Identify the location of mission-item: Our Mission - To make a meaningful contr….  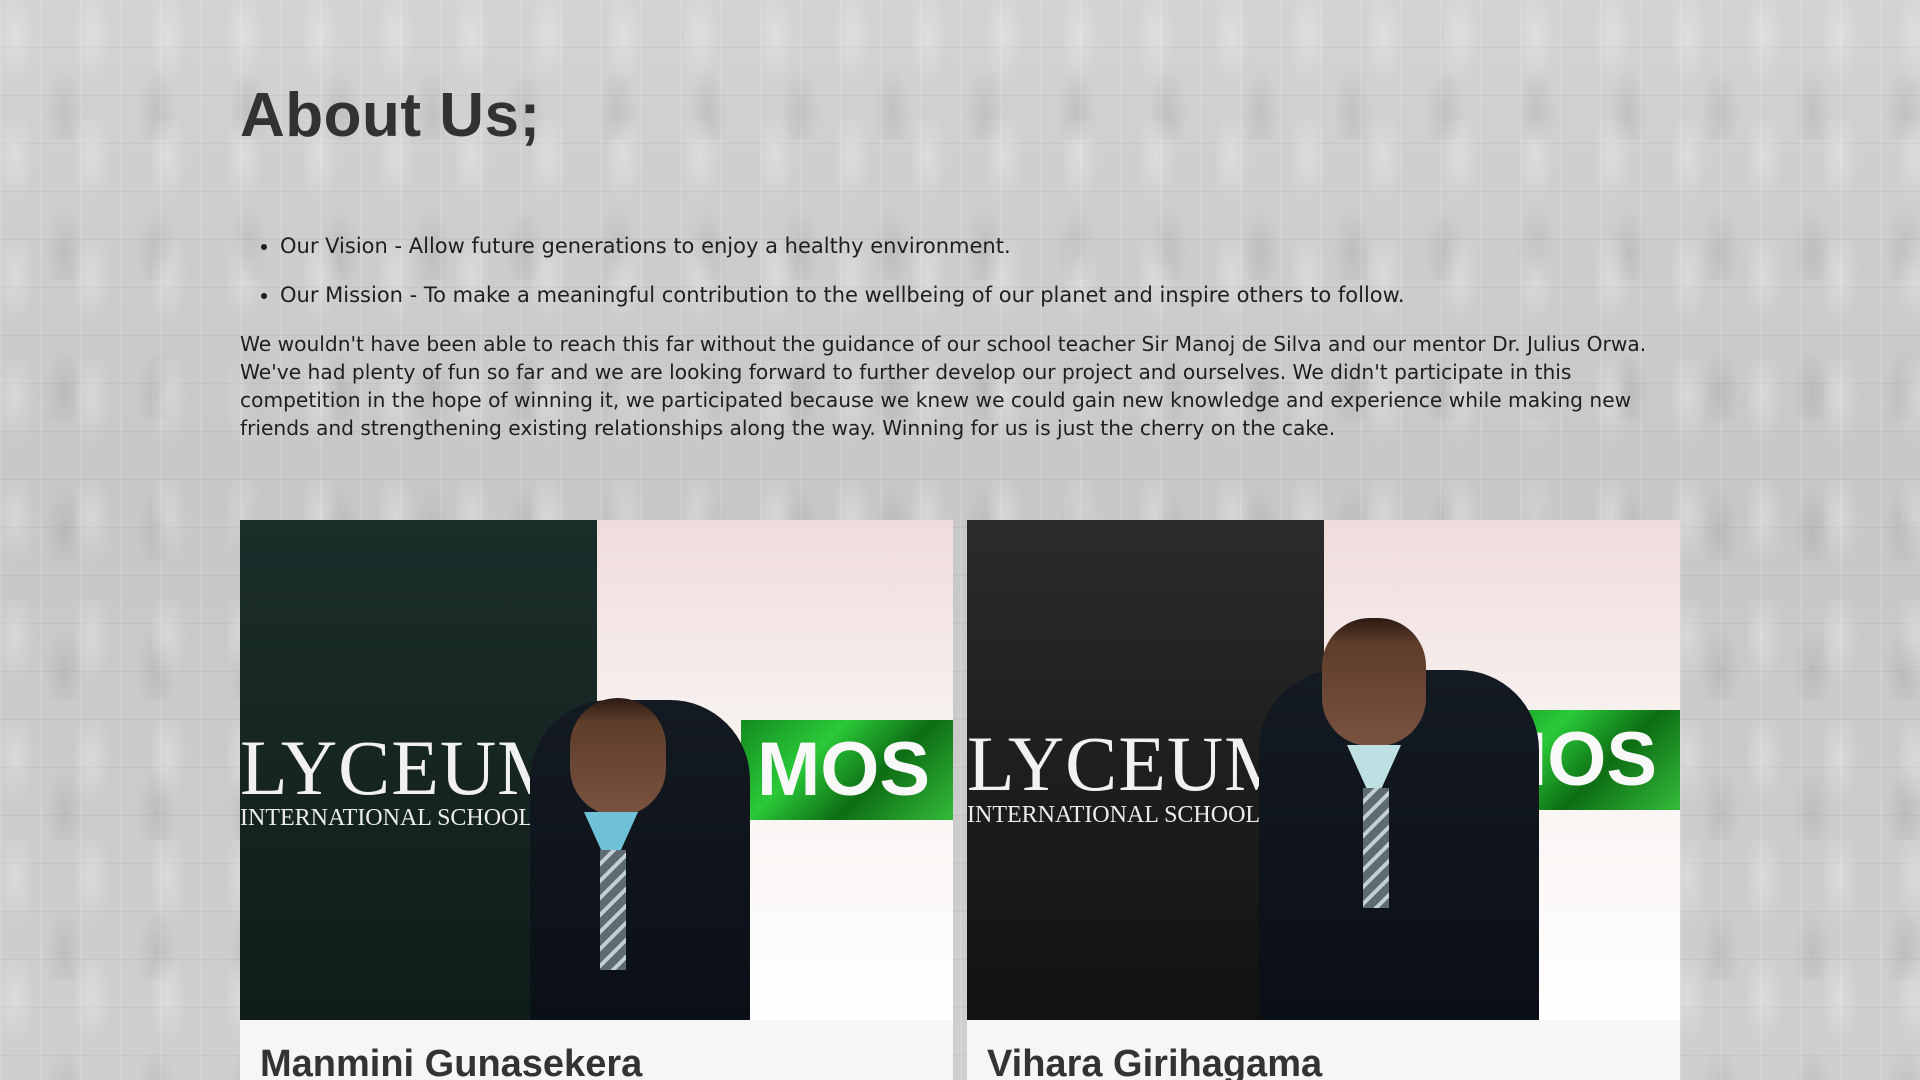
(980, 295).